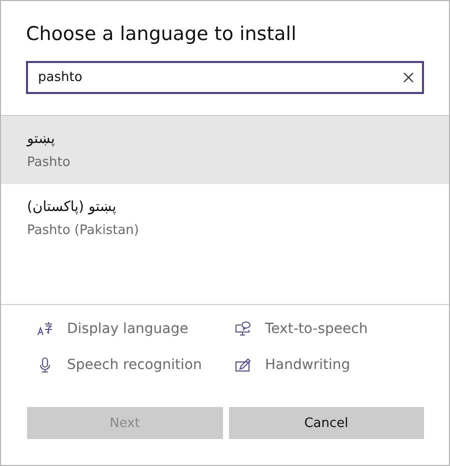  Describe the element at coordinates (326, 423) in the screenshot. I see `dialog-button: Cancel` at that location.